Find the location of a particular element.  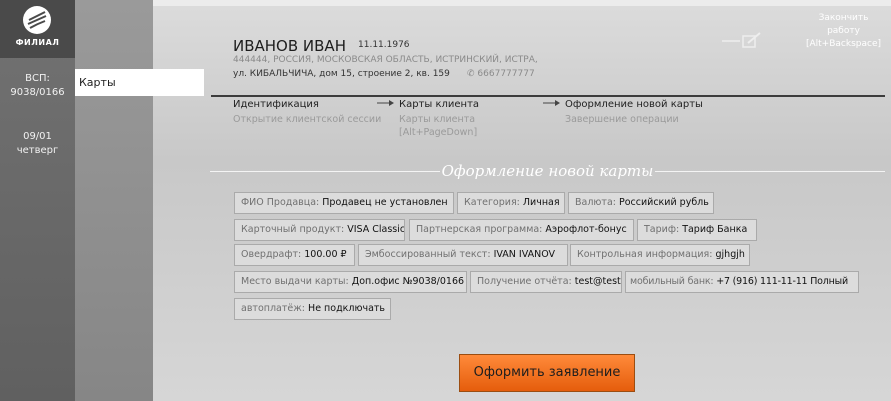

section-title: Оформление новой карты is located at coordinates (547, 172).